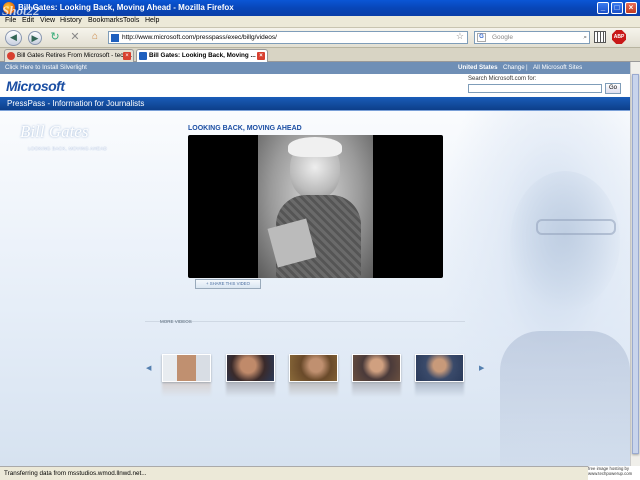  What do you see at coordinates (305, 321) in the screenshot?
I see `divider` at bounding box center [305, 321].